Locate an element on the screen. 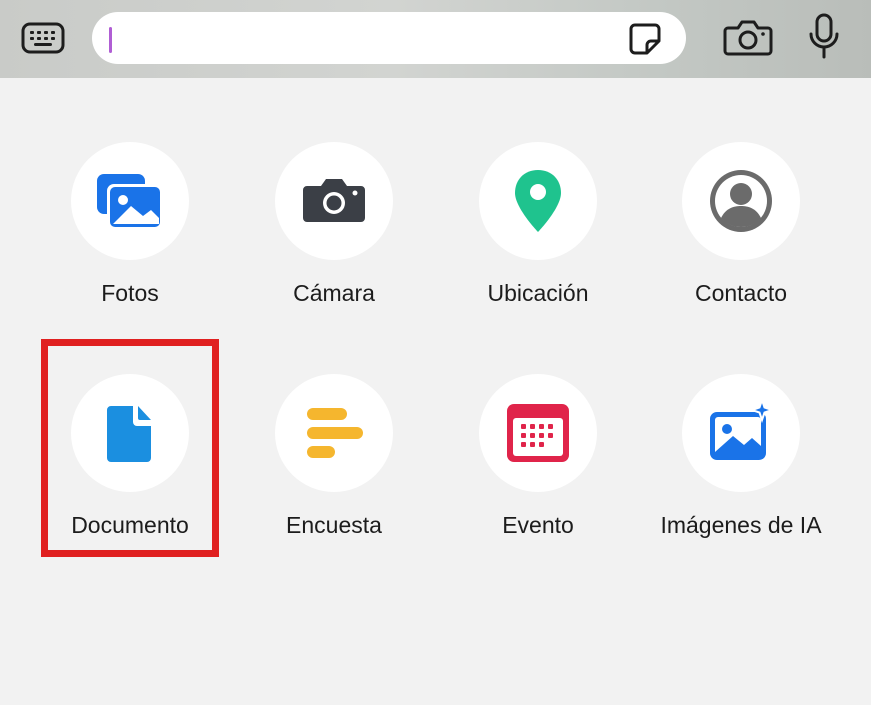 The image size is (871, 705). attachment-encuesta: Encuesta is located at coordinates (334, 469).